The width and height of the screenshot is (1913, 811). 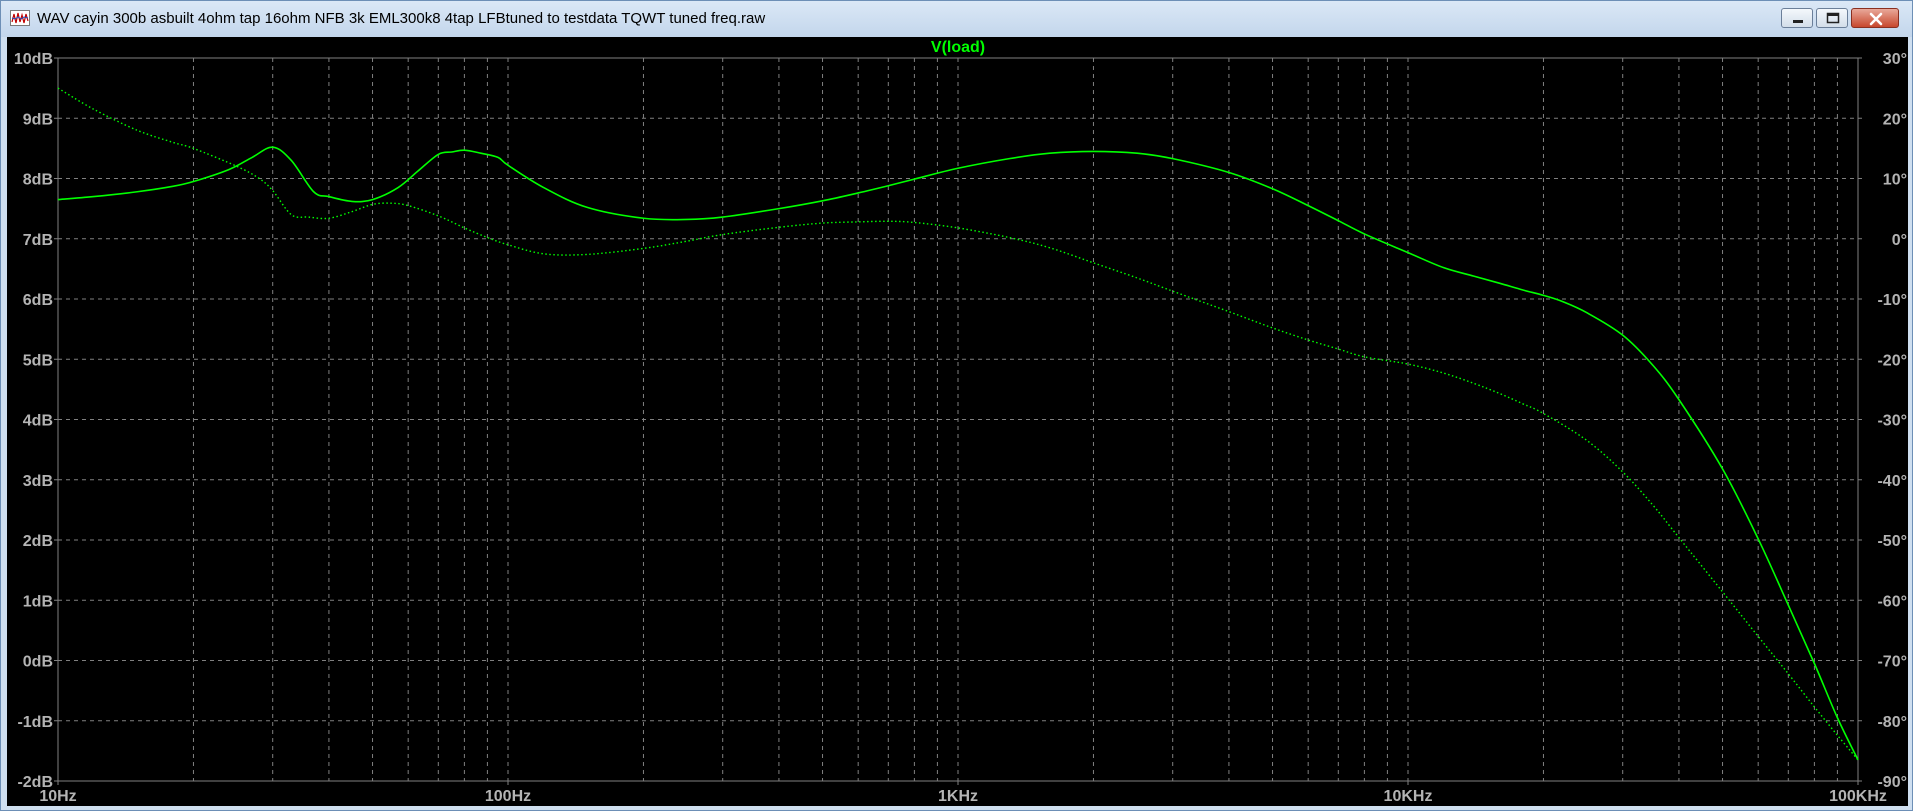 What do you see at coordinates (1892, 722) in the screenshot?
I see `y-right-tick-label: -80°` at bounding box center [1892, 722].